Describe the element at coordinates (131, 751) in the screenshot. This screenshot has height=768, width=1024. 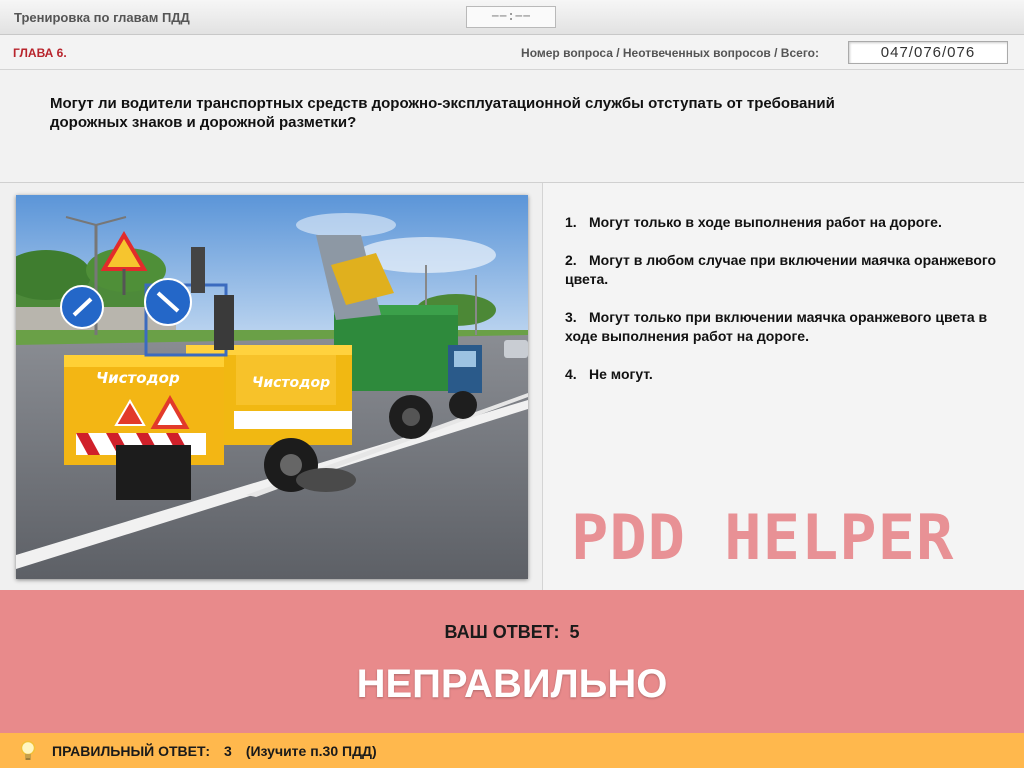
I see `correct-answer-label: ПРАВИЛЬНЫЙ ОТВЕТ:` at that location.